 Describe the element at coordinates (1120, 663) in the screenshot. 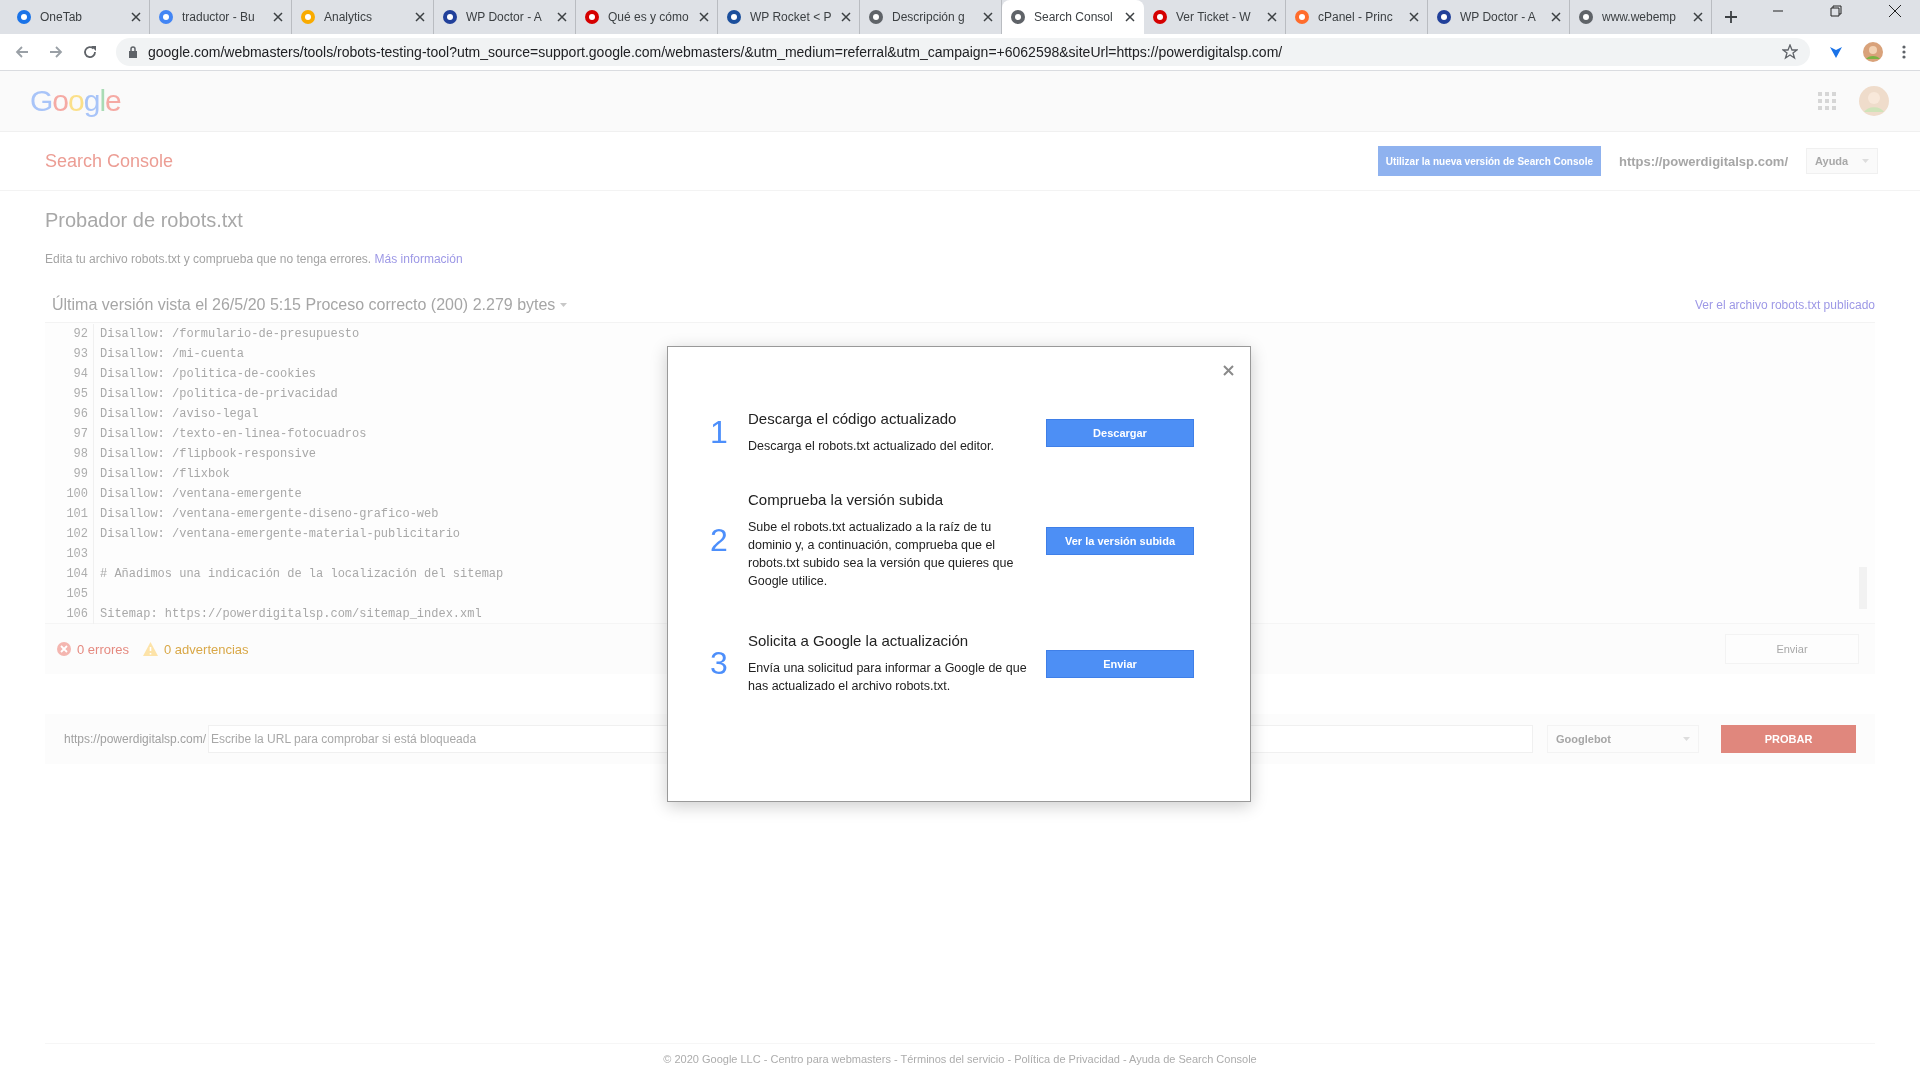

I see `step-button: Enviar` at that location.